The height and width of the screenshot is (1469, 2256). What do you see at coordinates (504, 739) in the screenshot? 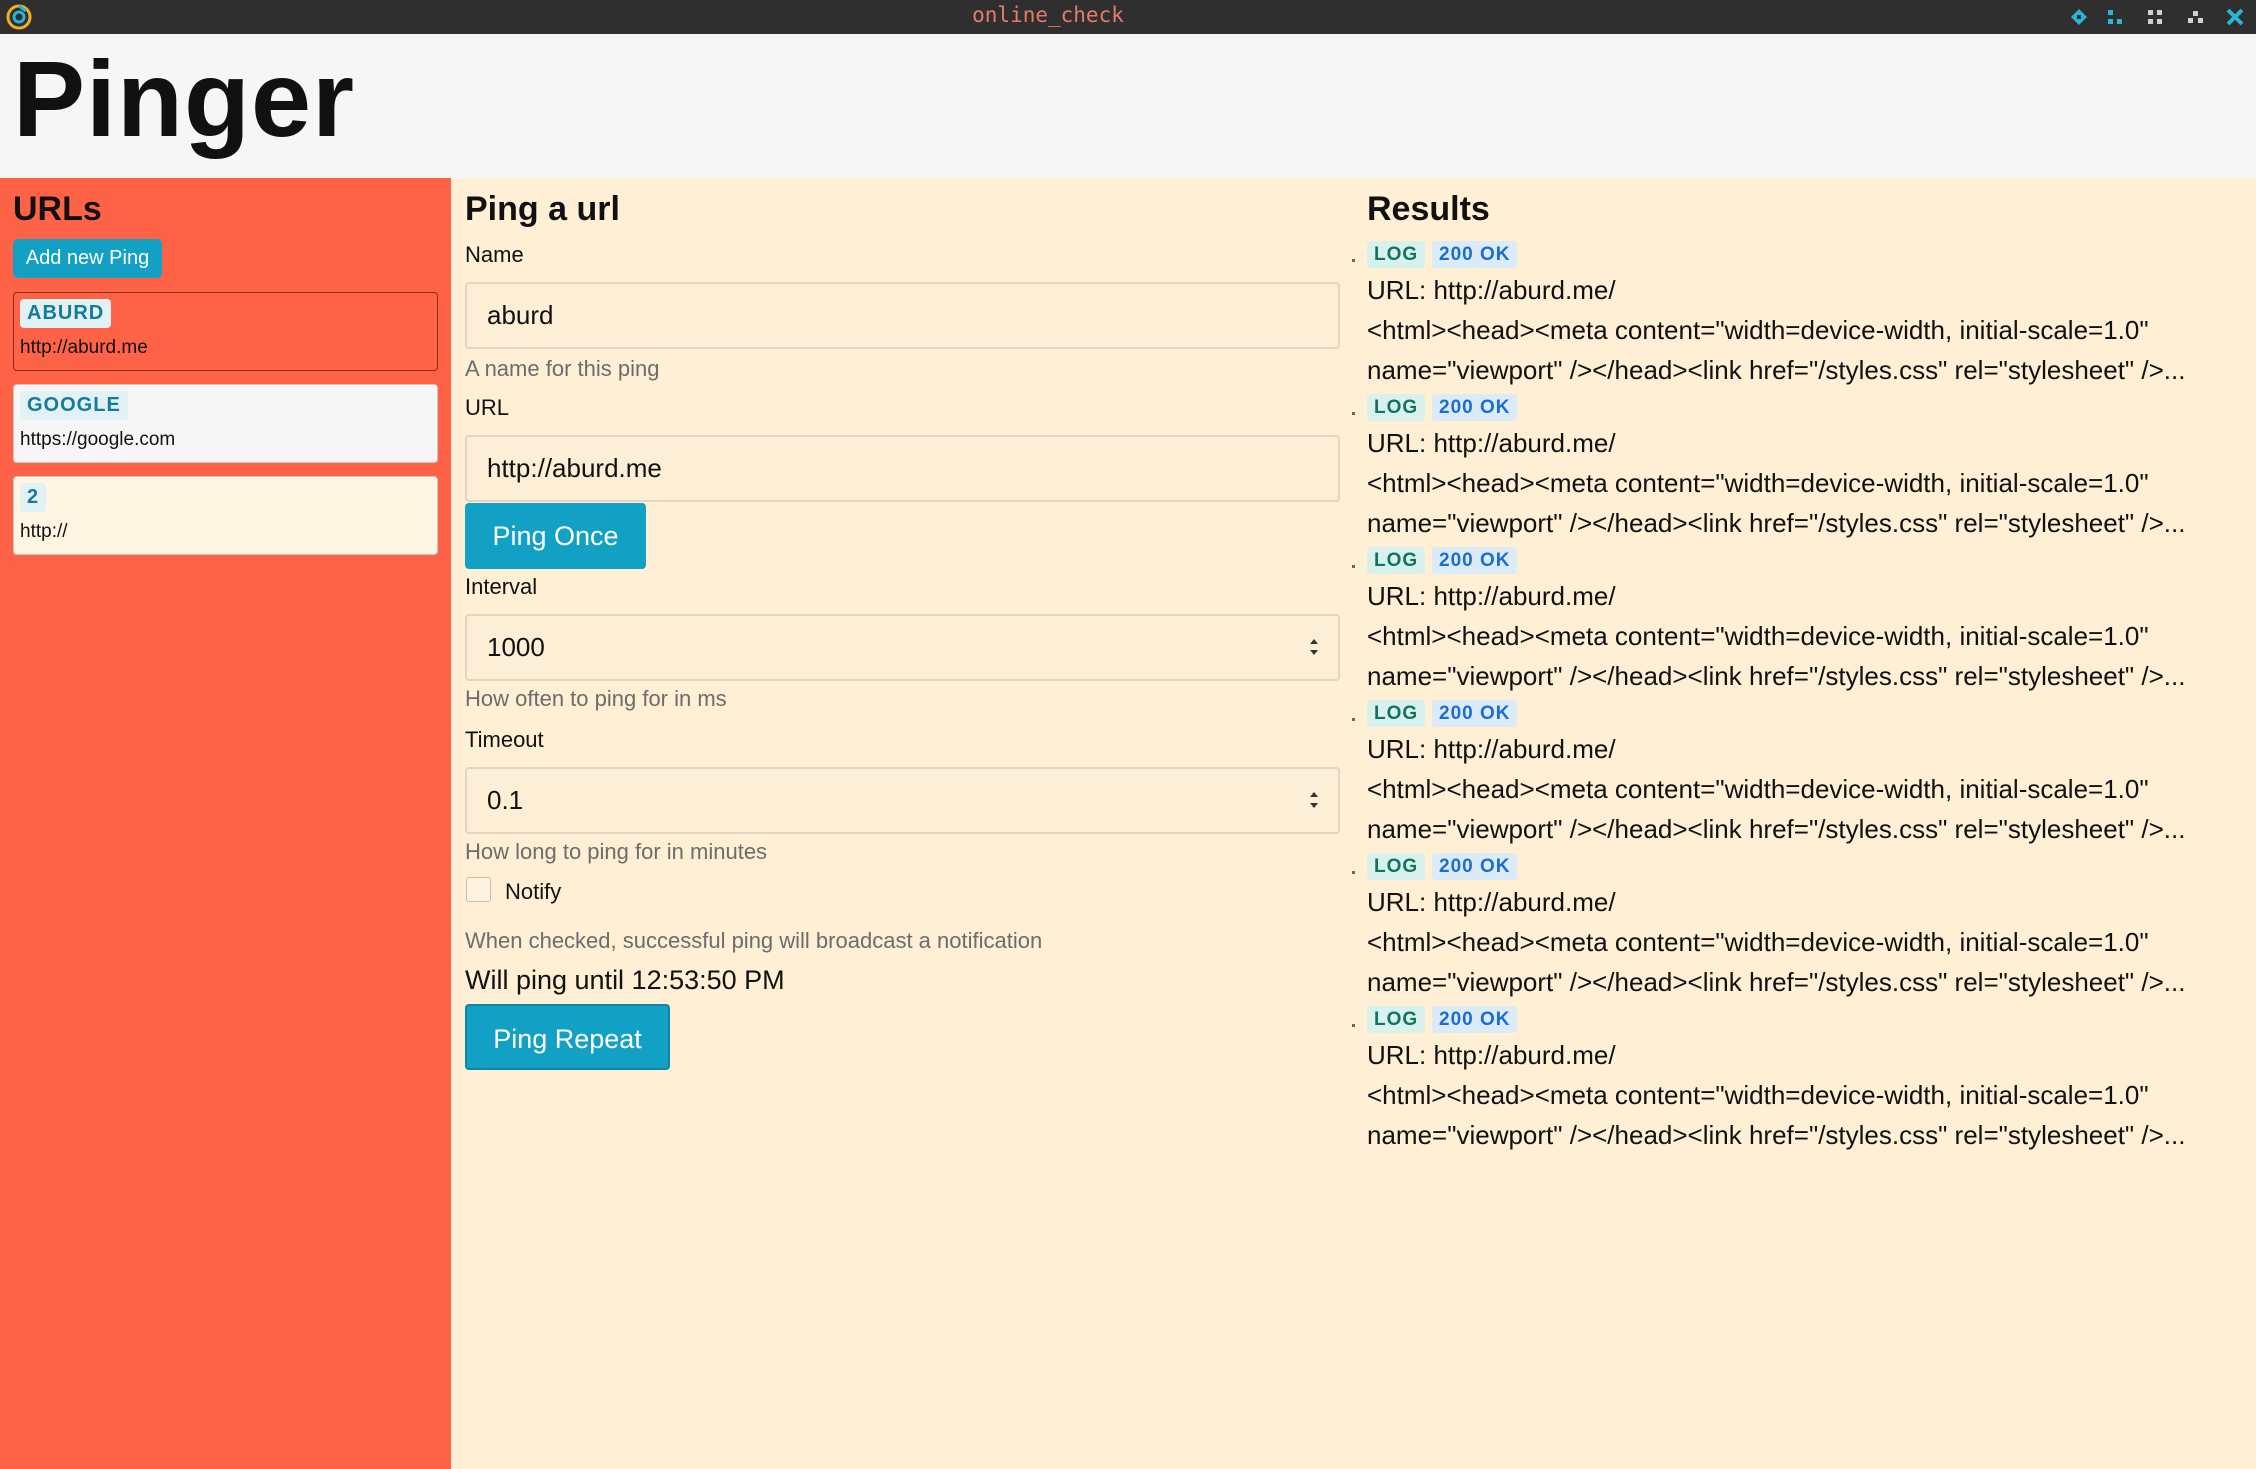
I see `timeout-label: Timeout` at bounding box center [504, 739].